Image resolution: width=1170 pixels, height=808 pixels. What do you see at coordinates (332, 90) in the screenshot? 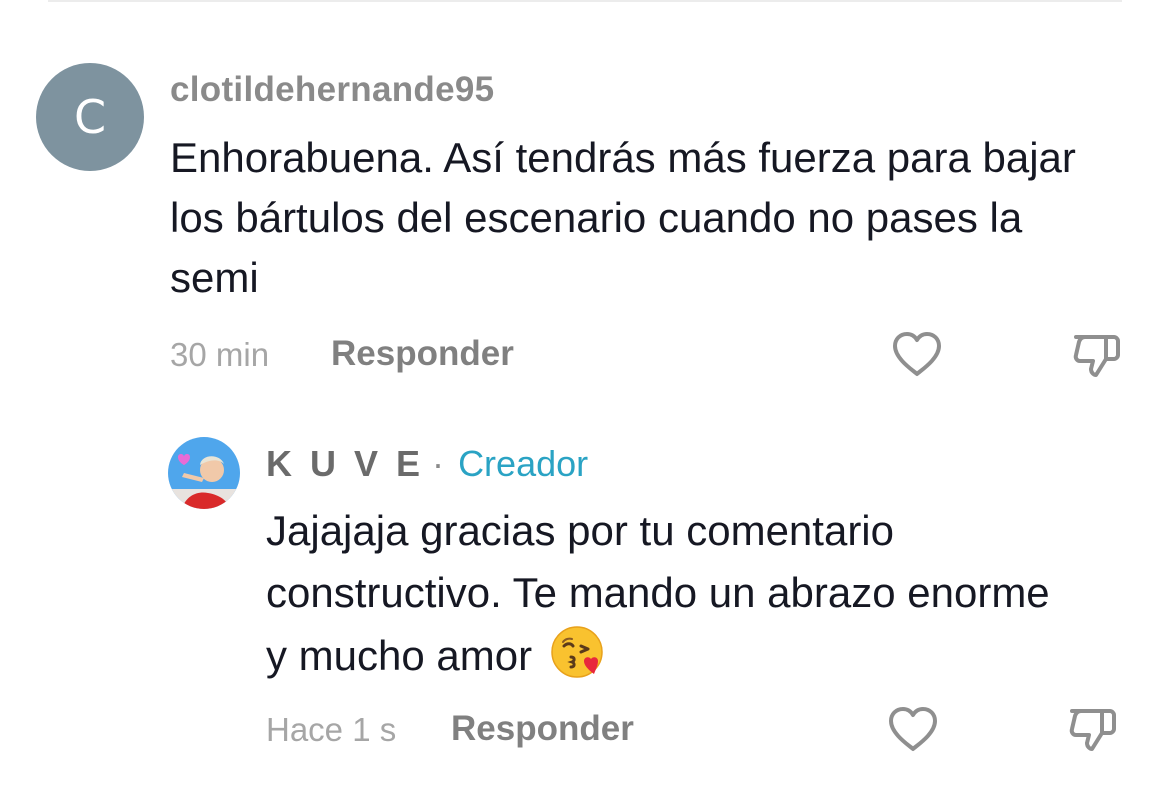
I see `comment-username: clotildehernande95` at bounding box center [332, 90].